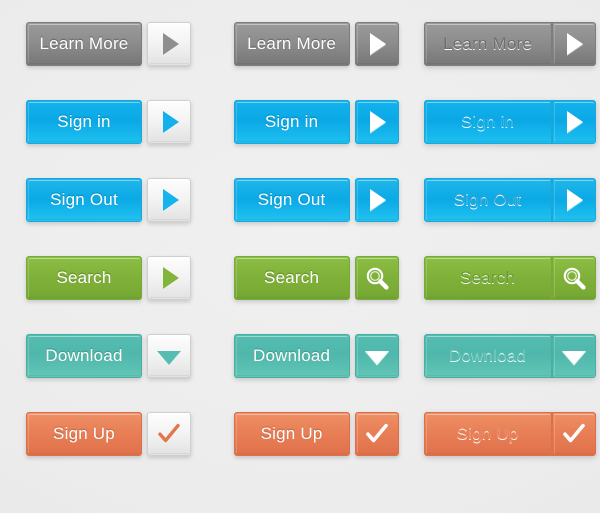 This screenshot has height=513, width=600. I want to click on button-download-variant-c: Download, so click(509, 356).